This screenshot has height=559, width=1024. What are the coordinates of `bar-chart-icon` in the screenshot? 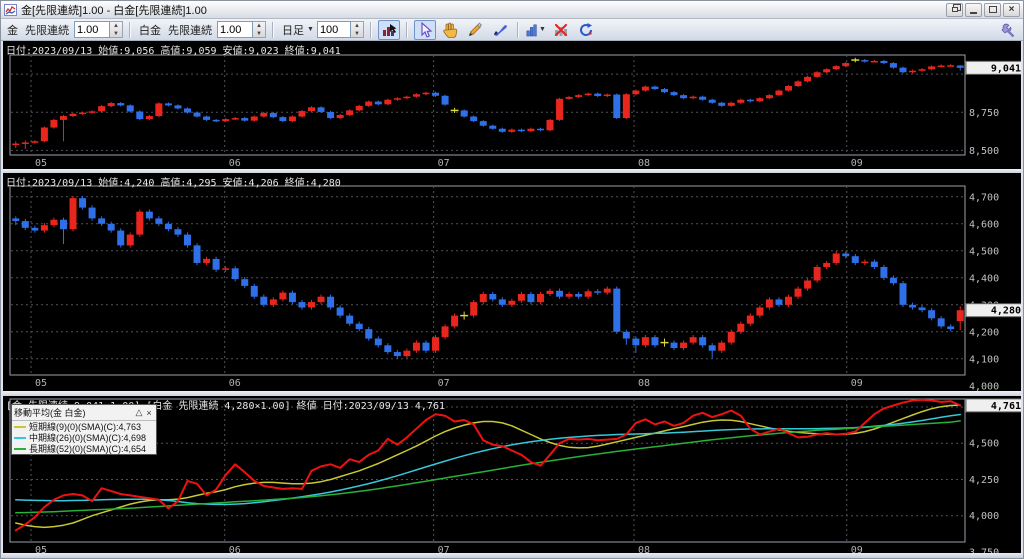 It's located at (531, 30).